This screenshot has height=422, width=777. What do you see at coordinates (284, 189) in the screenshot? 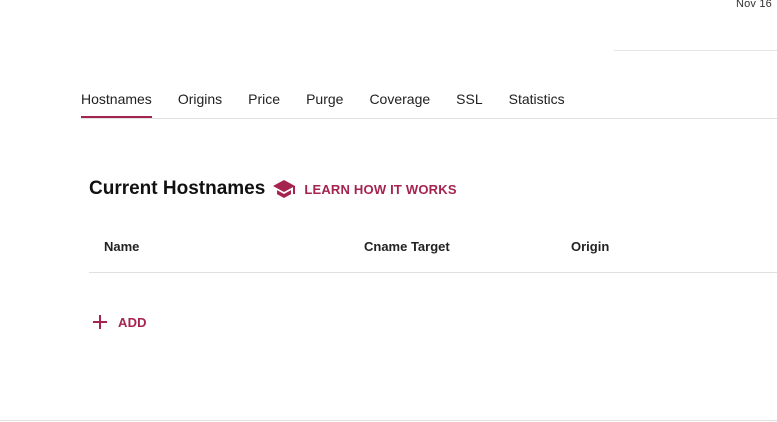
I see `graduation-cap-icon` at bounding box center [284, 189].